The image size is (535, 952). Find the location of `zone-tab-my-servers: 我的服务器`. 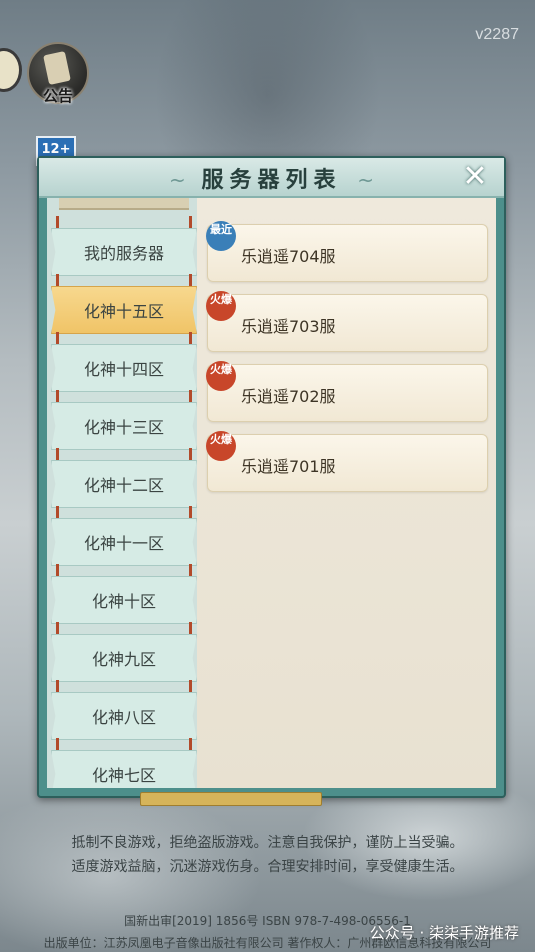

zone-tab-my-servers: 我的服务器 is located at coordinates (124, 246).